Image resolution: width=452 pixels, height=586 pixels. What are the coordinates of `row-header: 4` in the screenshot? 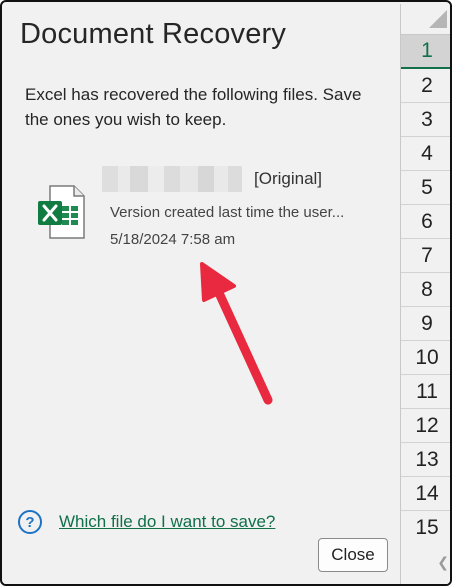 It's located at (425, 154).